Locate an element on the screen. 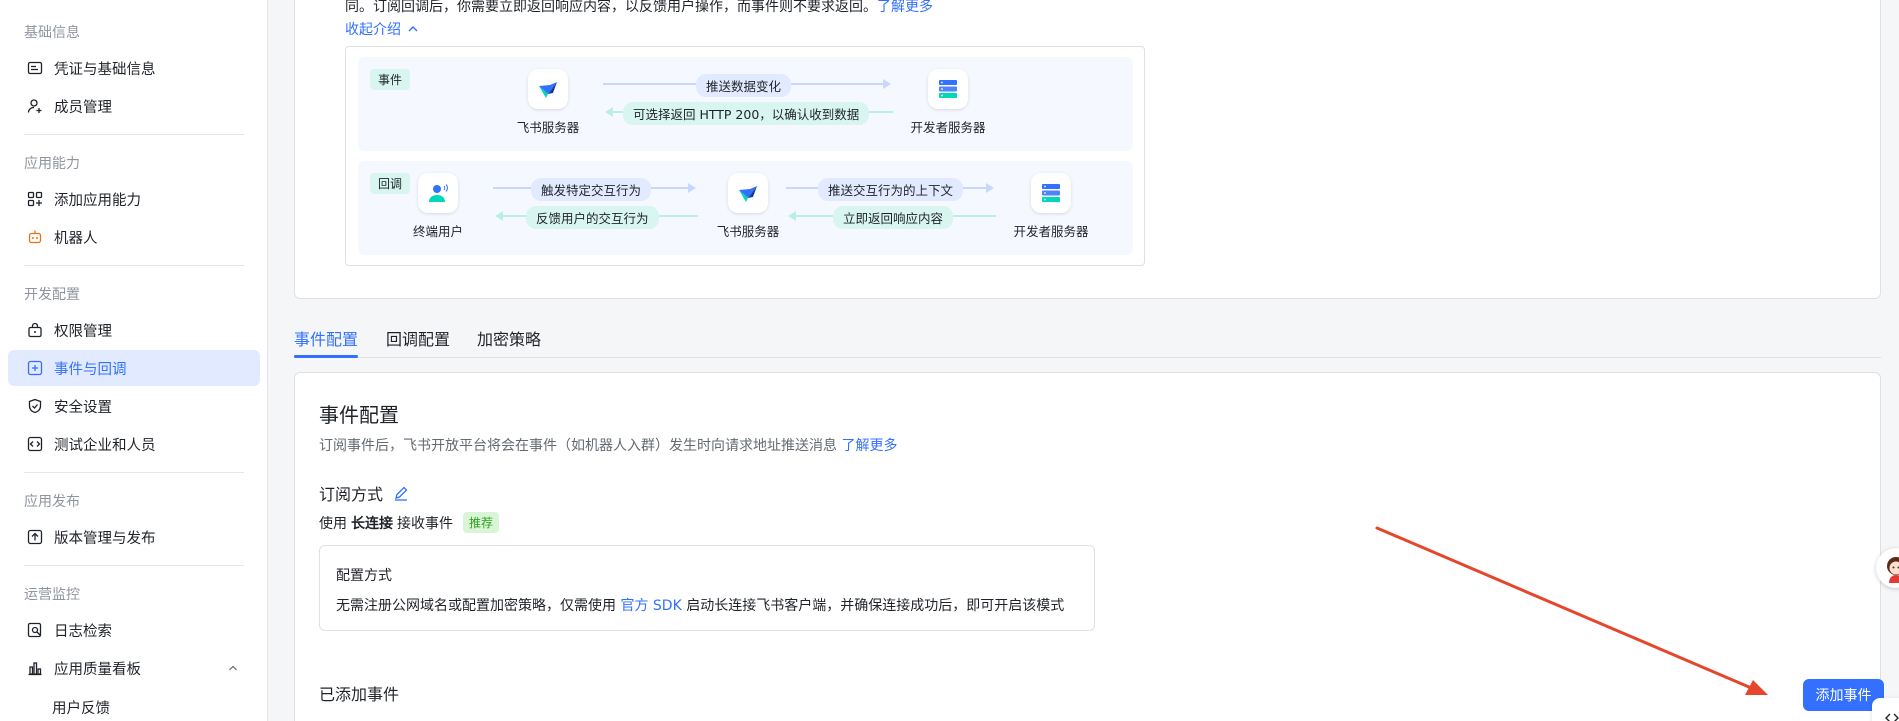 Image resolution: width=1899 pixels, height=721 pixels. sidebar-item-bot: 机器人 is located at coordinates (134, 237).